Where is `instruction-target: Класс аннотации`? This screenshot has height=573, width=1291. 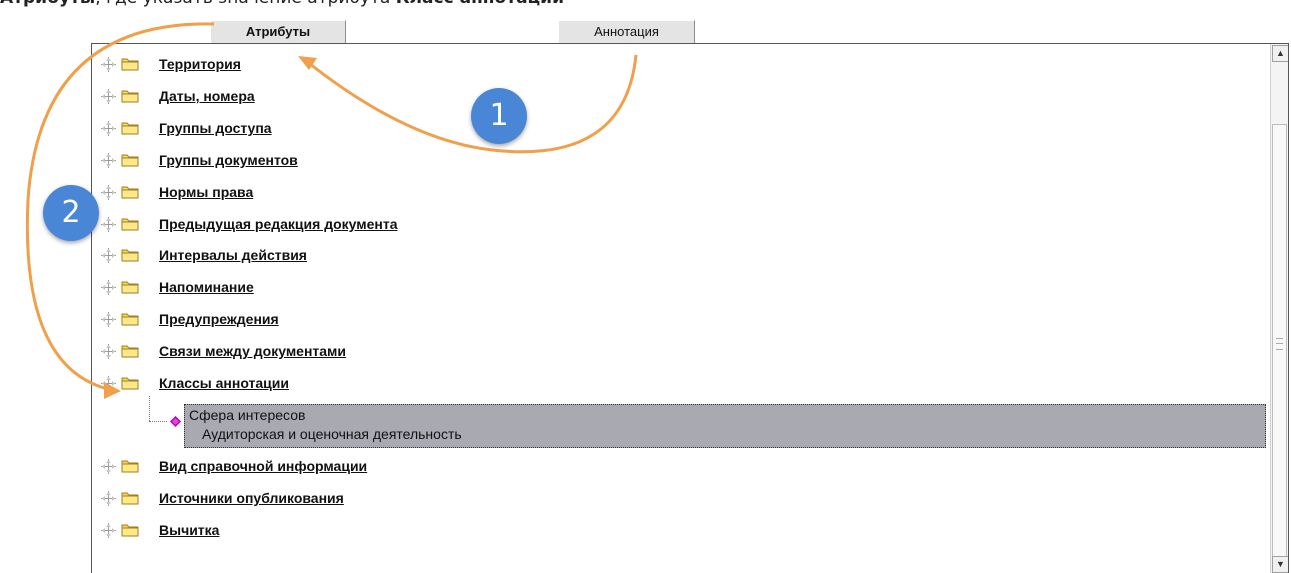 instruction-target: Класс аннотации is located at coordinates (480, 4).